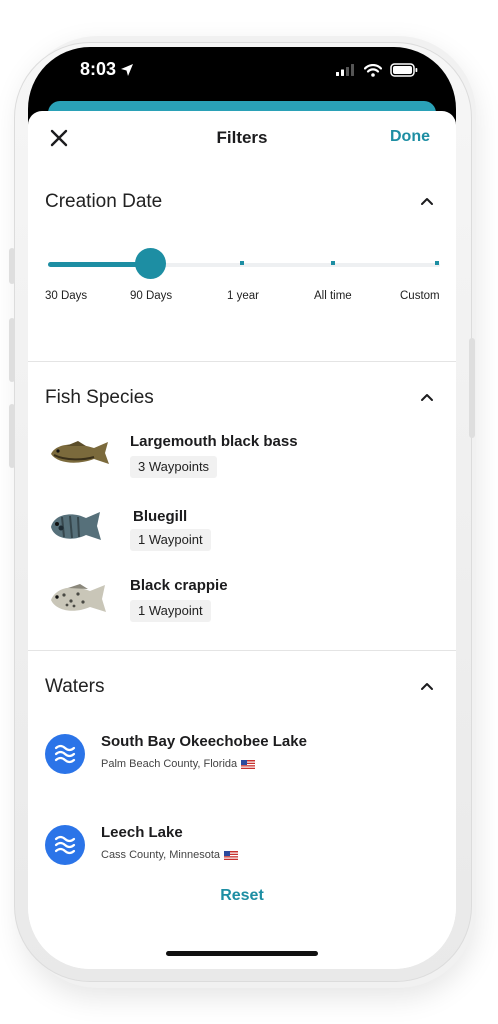 This screenshot has height=1024, width=498. Describe the element at coordinates (404, 70) in the screenshot. I see `battery-icon` at that location.